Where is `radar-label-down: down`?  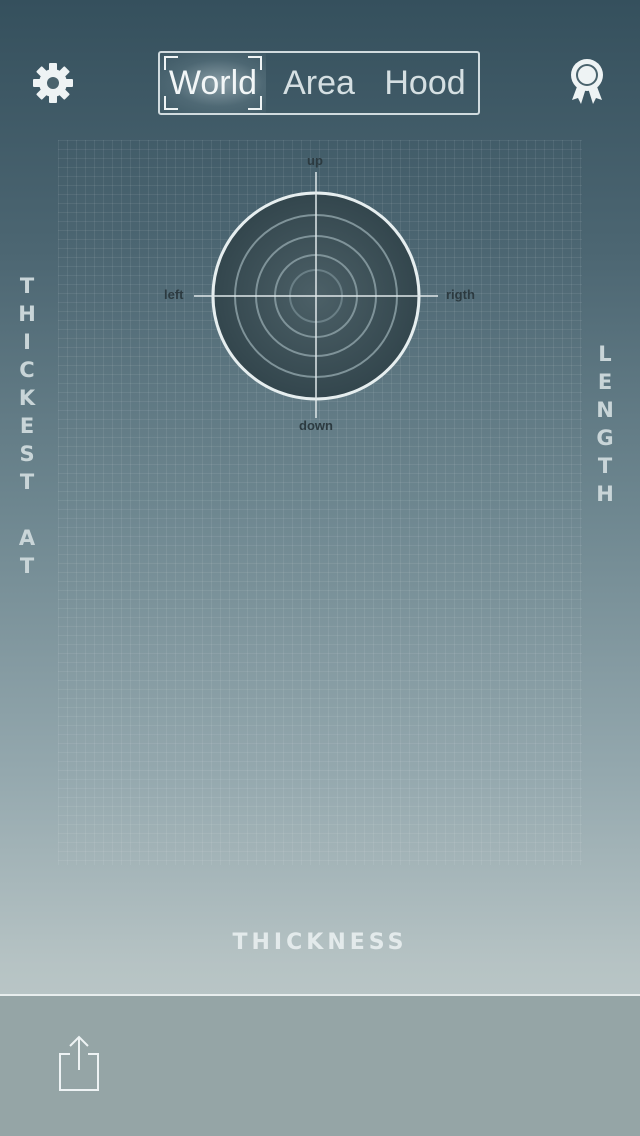
radar-label-down: down is located at coordinates (316, 425).